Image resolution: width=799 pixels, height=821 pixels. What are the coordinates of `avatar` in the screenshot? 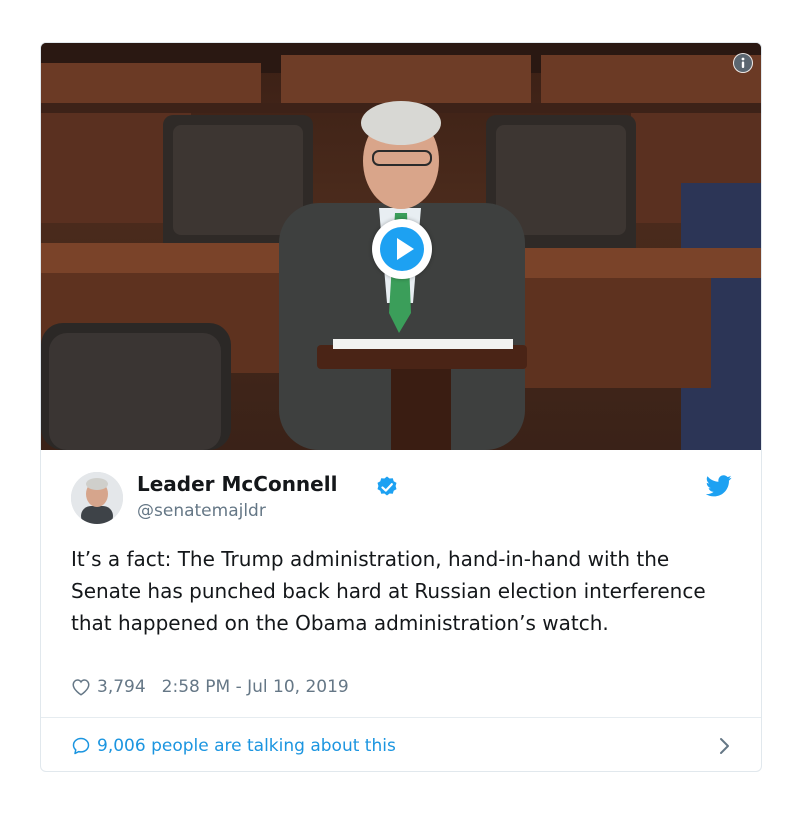 It's located at (97, 498).